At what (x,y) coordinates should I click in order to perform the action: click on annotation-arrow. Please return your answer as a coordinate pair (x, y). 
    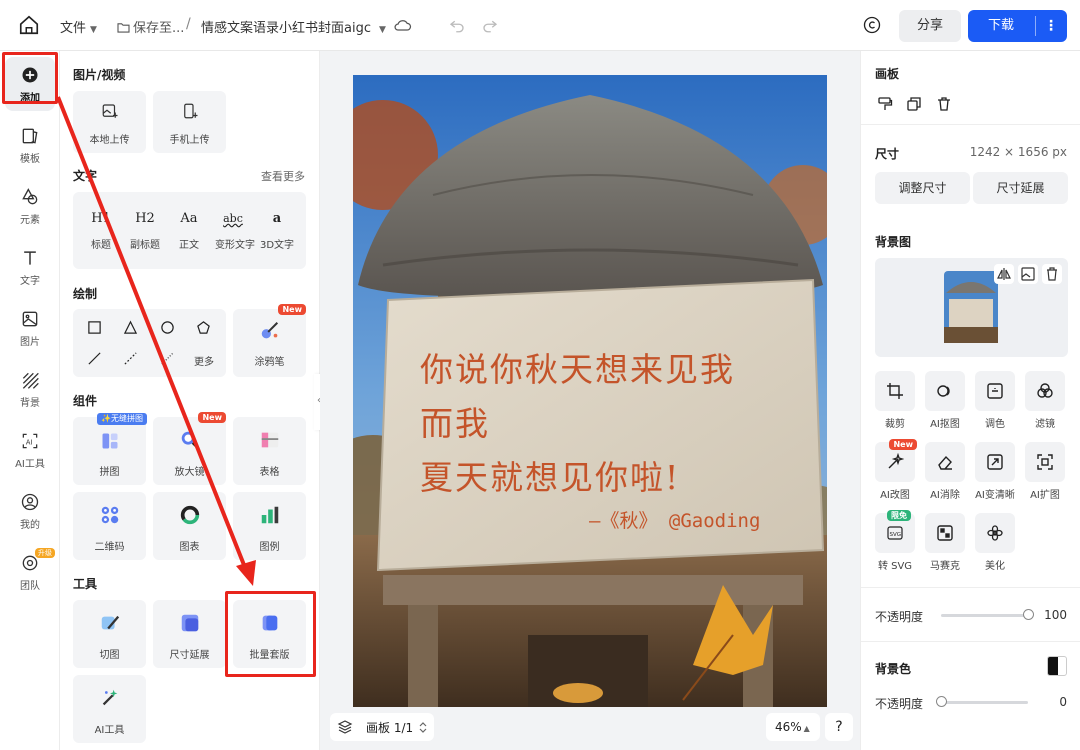
    Looking at the image, I should click on (156, 341).